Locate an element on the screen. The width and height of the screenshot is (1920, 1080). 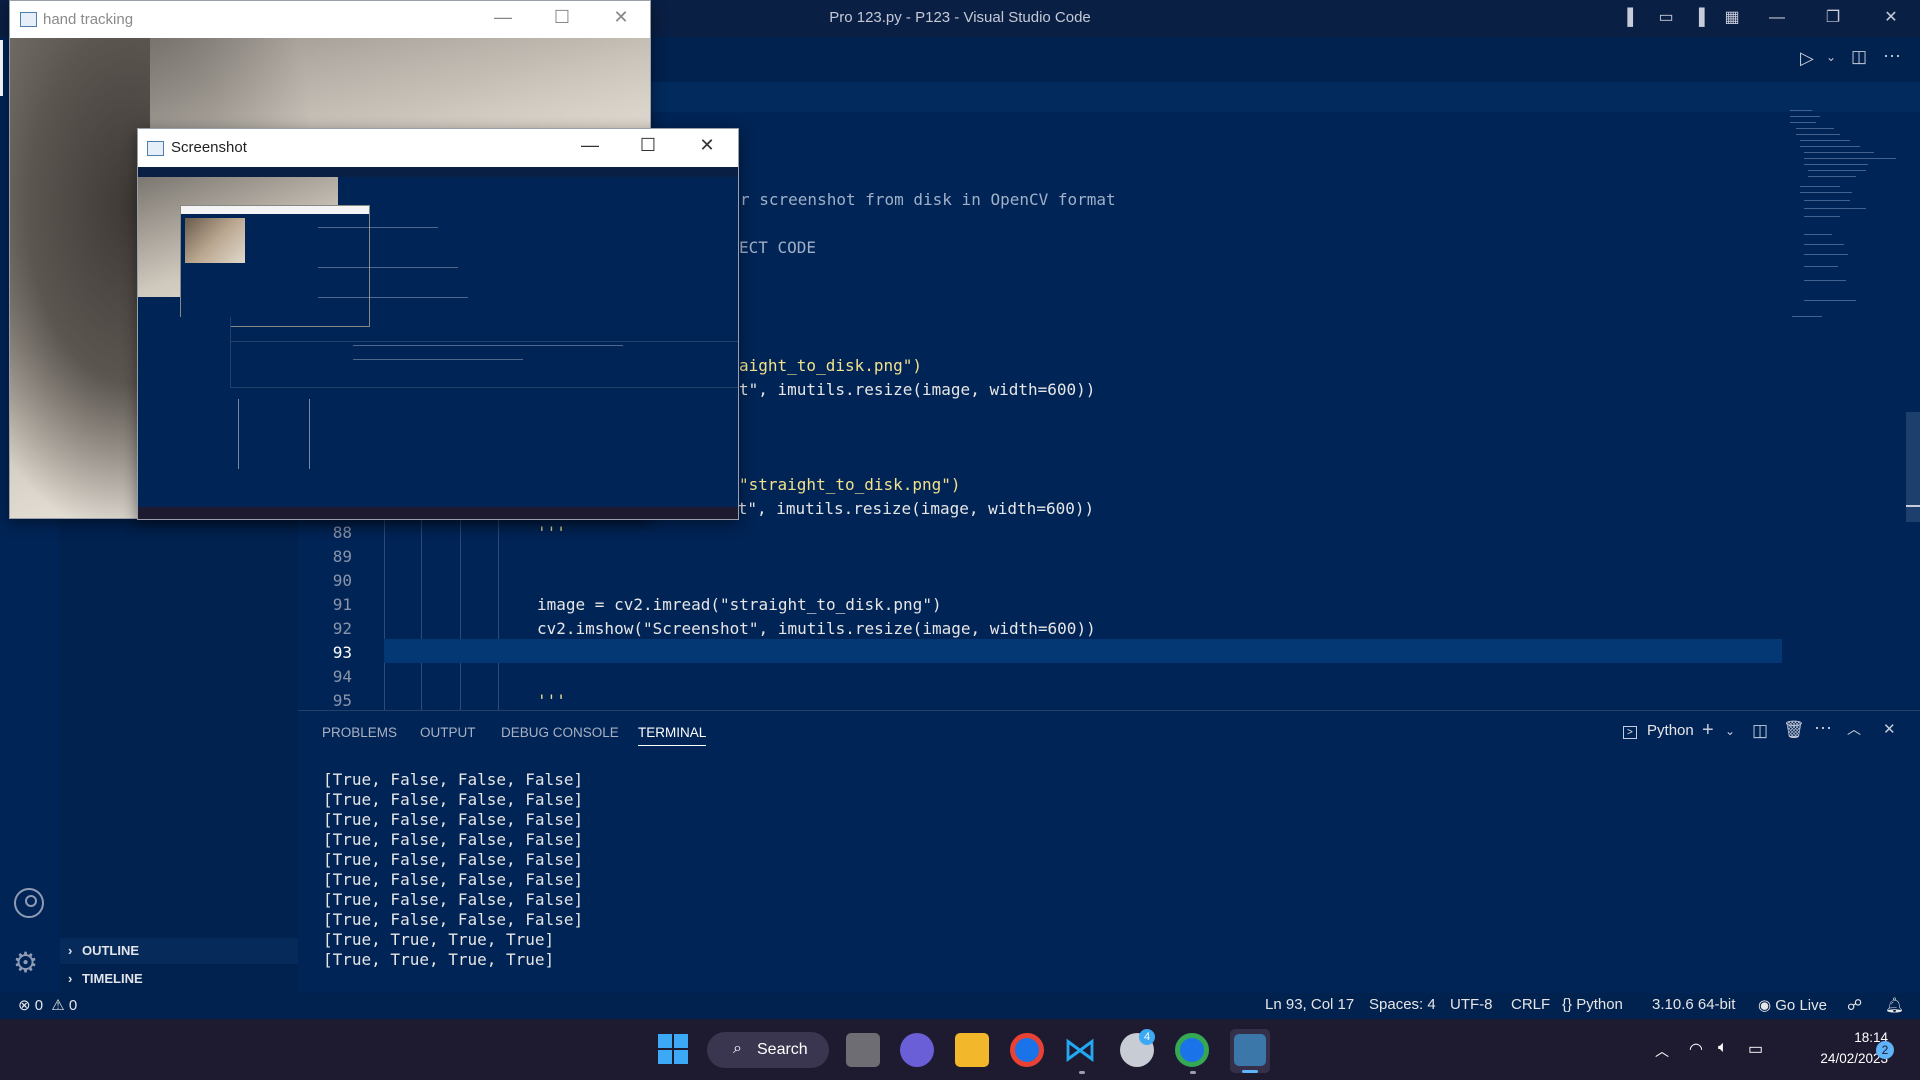
hand-window-titlebar: hand tracking — ☐ ✕ is located at coordinates (330, 19).